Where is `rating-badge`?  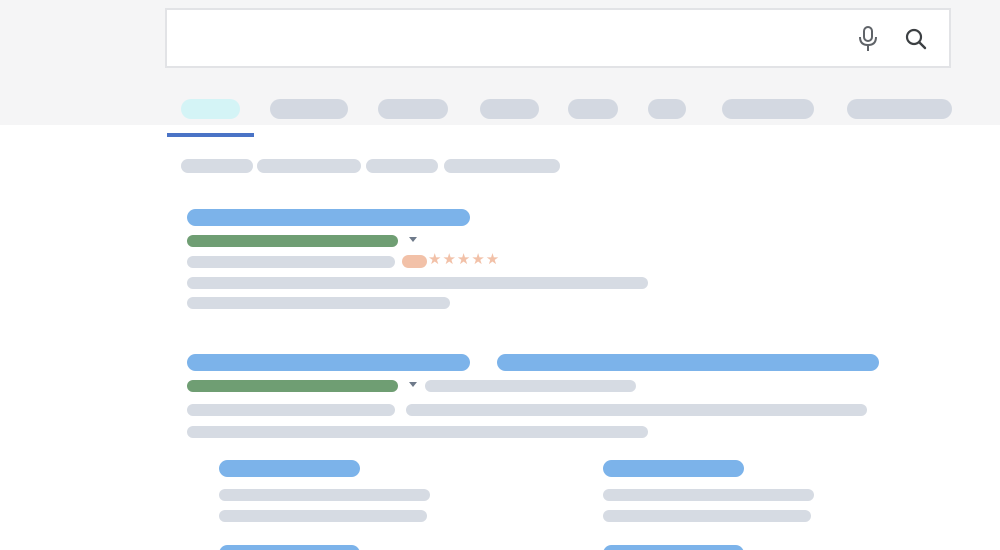 rating-badge is located at coordinates (414, 261).